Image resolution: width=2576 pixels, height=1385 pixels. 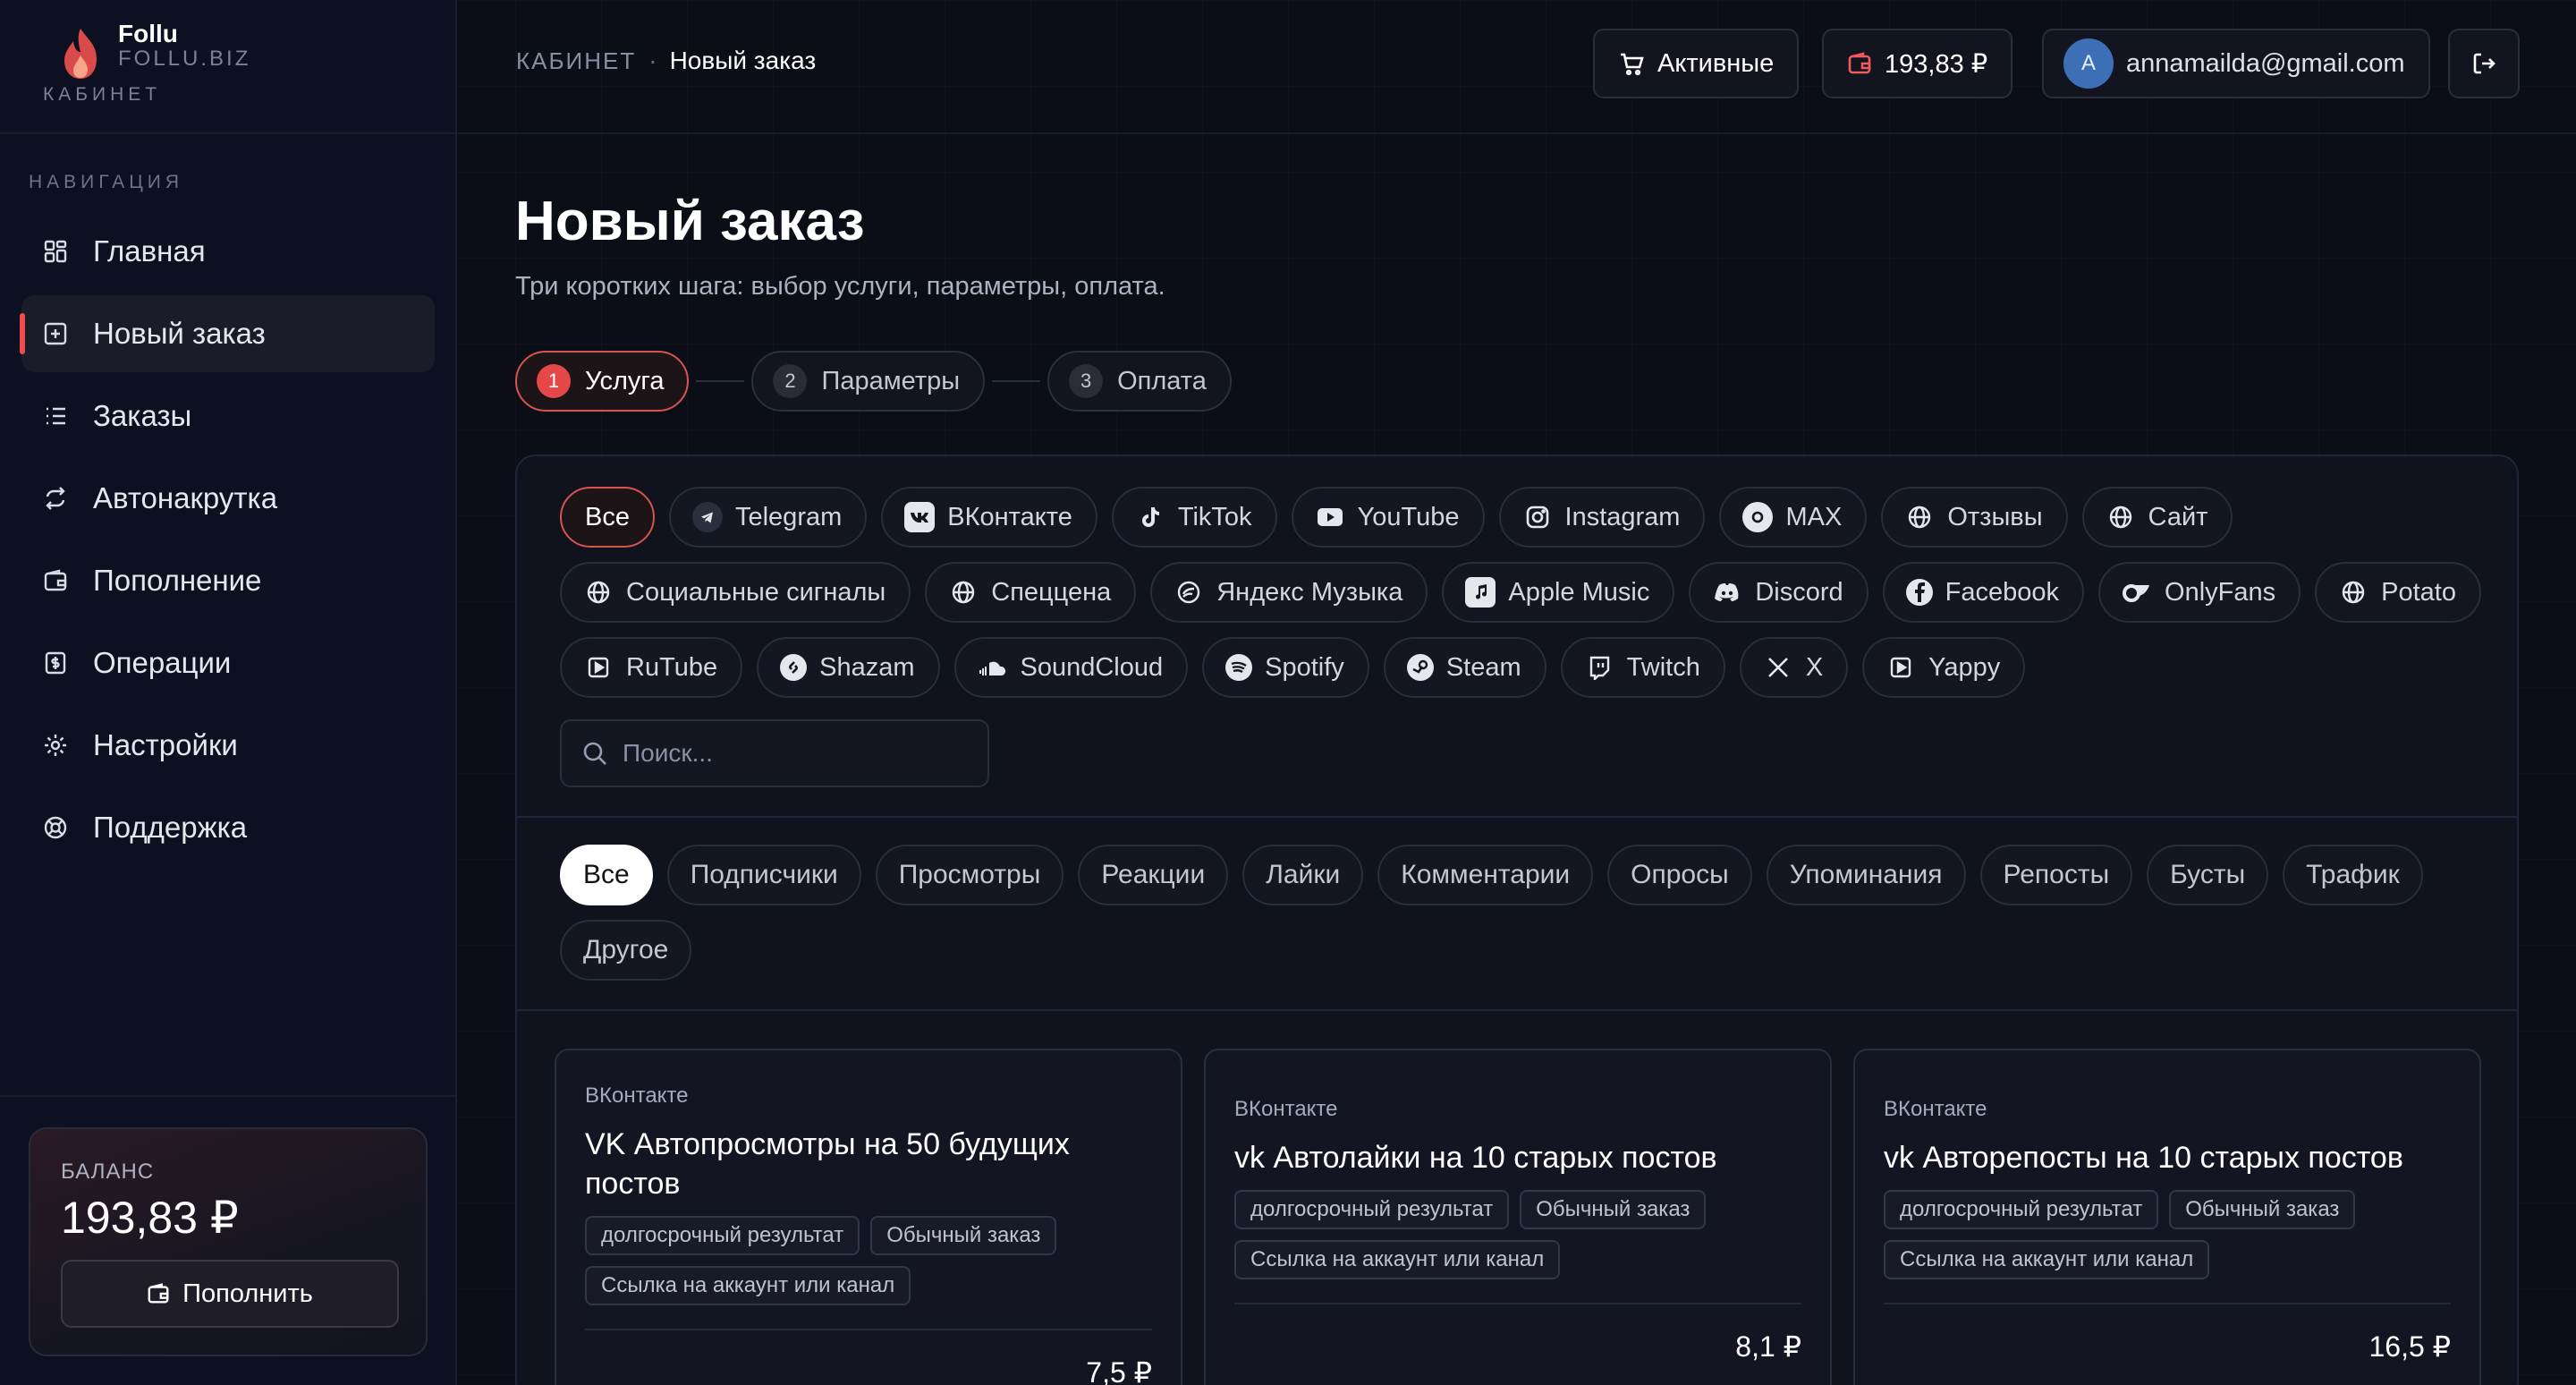 What do you see at coordinates (55, 663) in the screenshot?
I see `receipt-icon` at bounding box center [55, 663].